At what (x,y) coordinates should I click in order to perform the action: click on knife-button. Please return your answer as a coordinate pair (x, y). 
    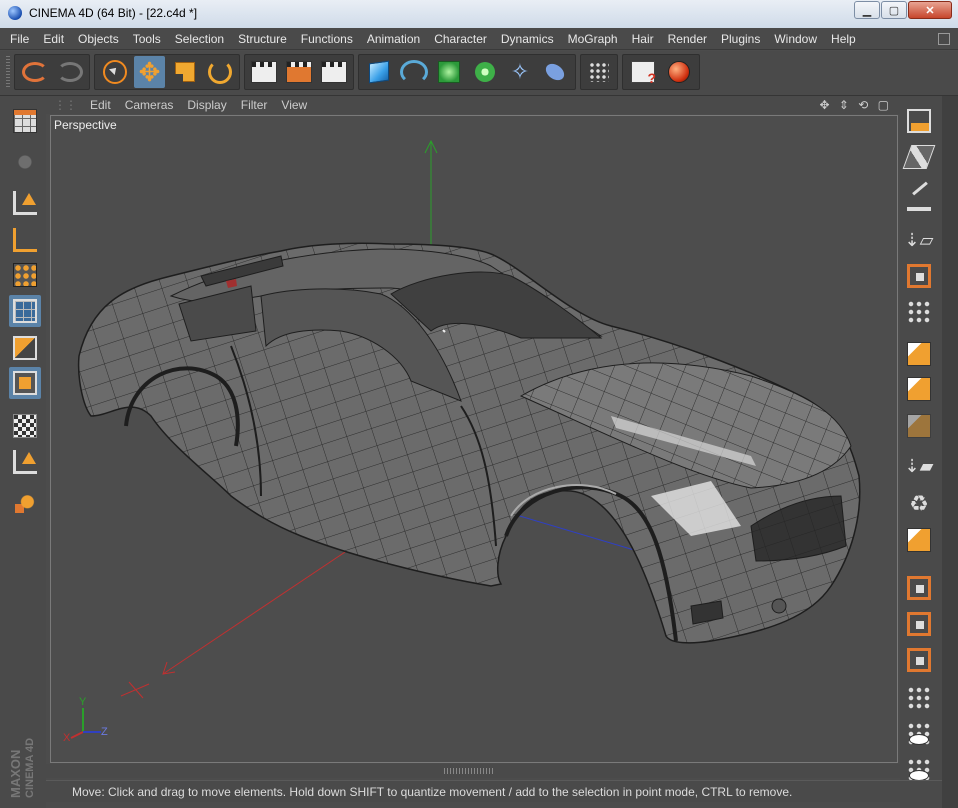
    Looking at the image, I should click on (919, 199).